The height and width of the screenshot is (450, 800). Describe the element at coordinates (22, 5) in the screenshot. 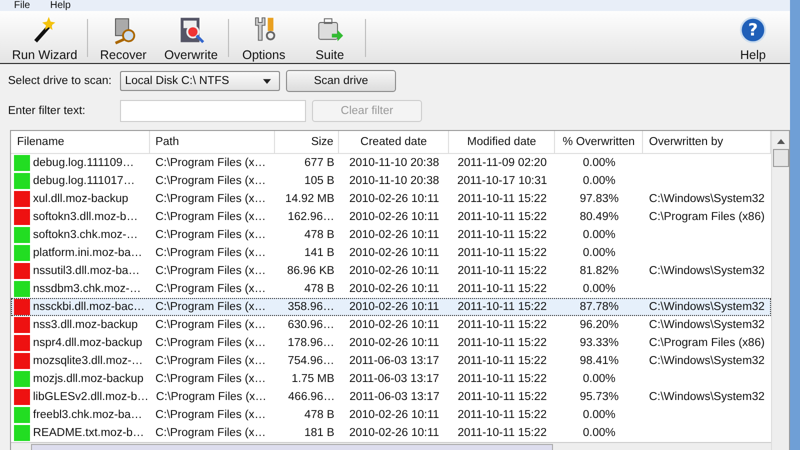

I see `menu-item: File` at that location.